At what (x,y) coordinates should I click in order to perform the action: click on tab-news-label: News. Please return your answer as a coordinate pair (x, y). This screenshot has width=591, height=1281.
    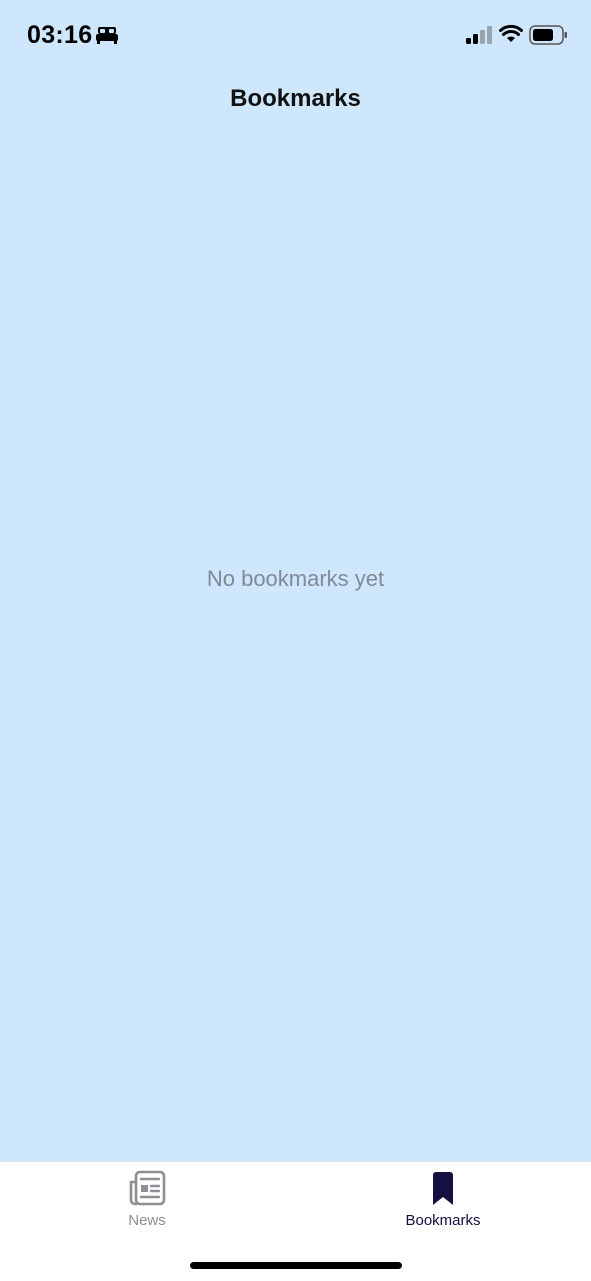
    Looking at the image, I should click on (147, 1220).